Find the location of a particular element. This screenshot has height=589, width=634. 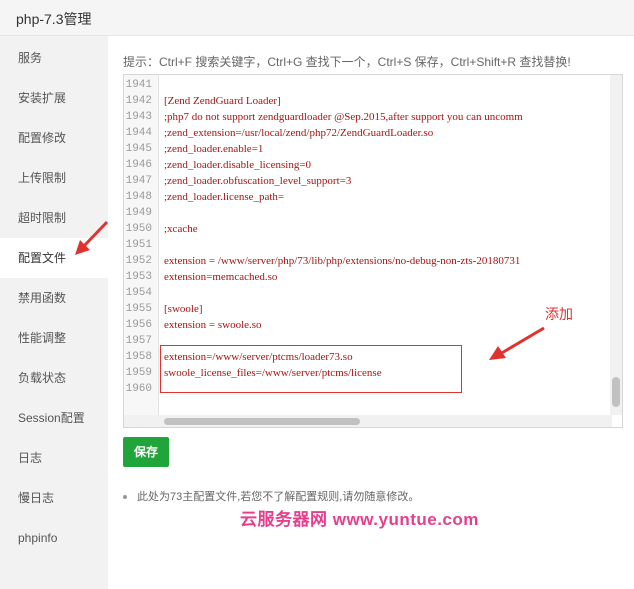

line-number: 1941 is located at coordinates (138, 85).